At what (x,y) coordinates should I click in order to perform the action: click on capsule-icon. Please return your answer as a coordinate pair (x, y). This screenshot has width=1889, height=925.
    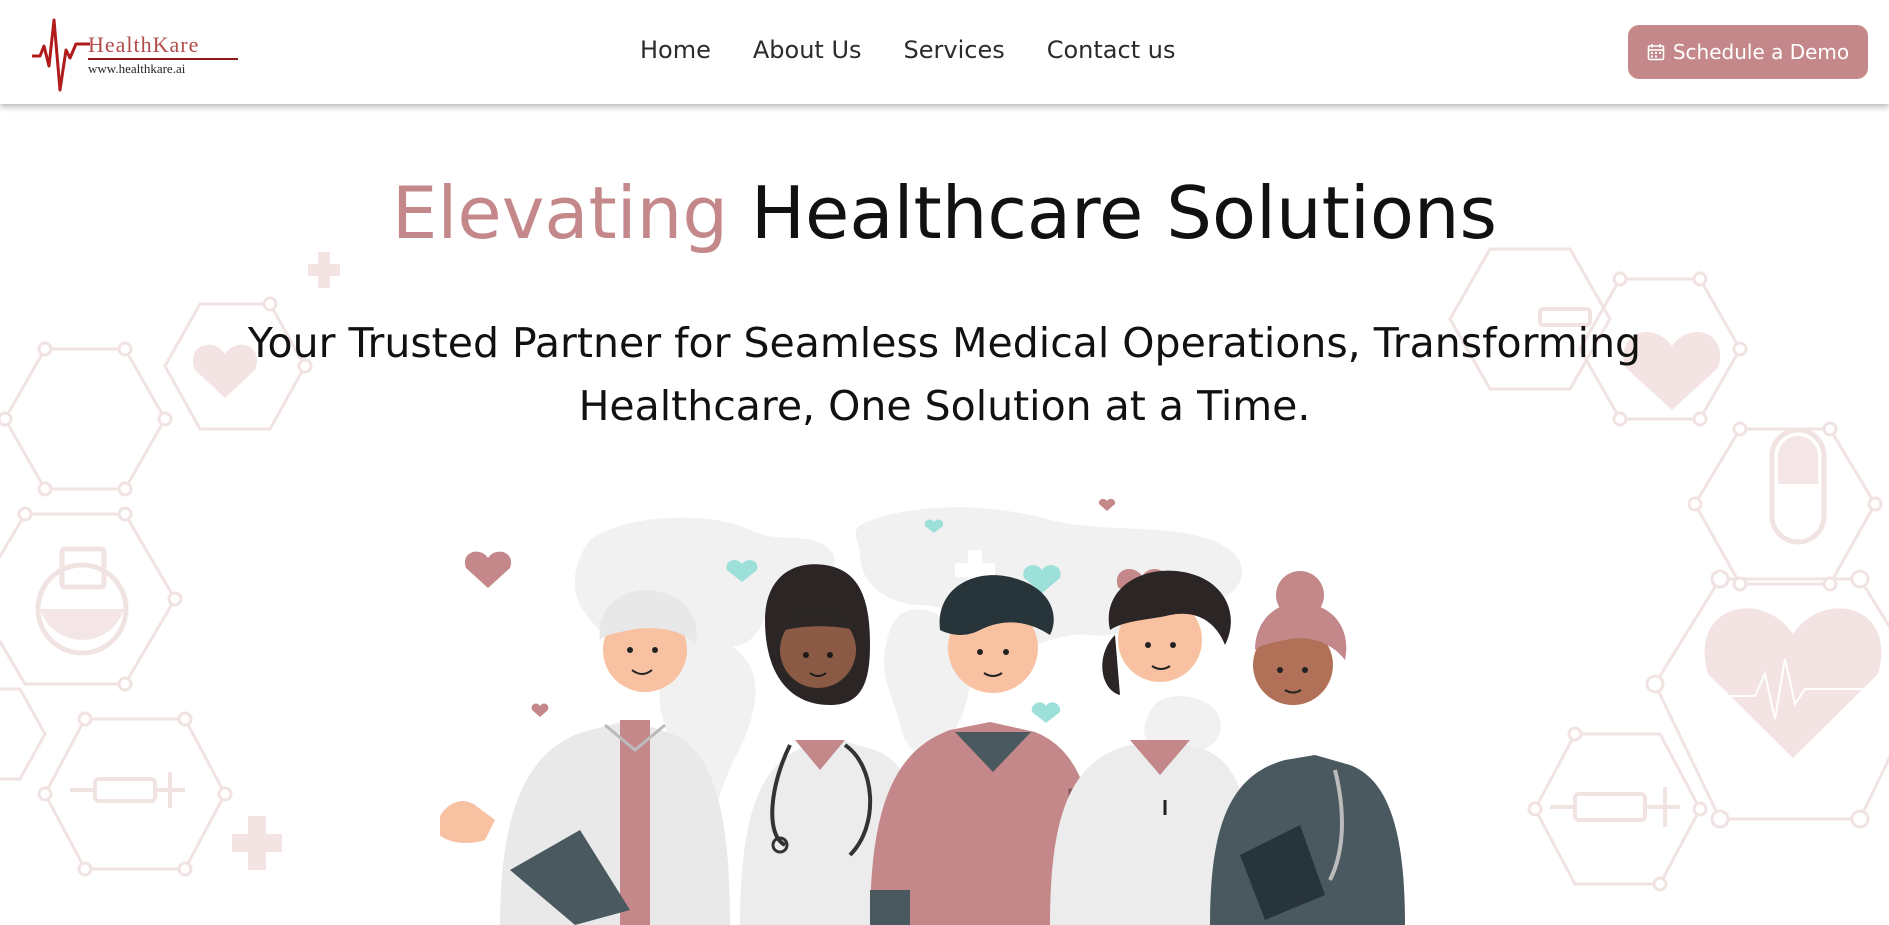
    Looking at the image, I should click on (1798, 486).